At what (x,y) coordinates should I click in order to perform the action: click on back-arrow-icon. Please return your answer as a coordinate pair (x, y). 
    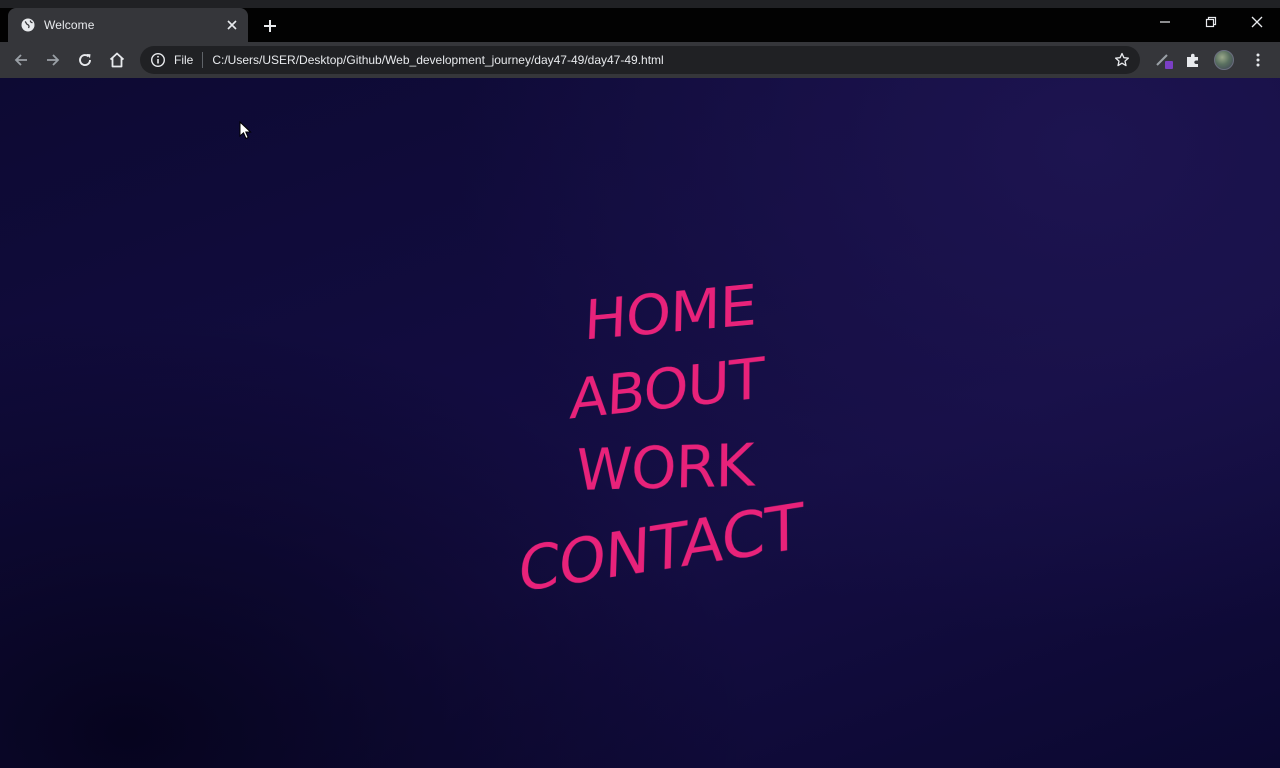
    Looking at the image, I should click on (20, 60).